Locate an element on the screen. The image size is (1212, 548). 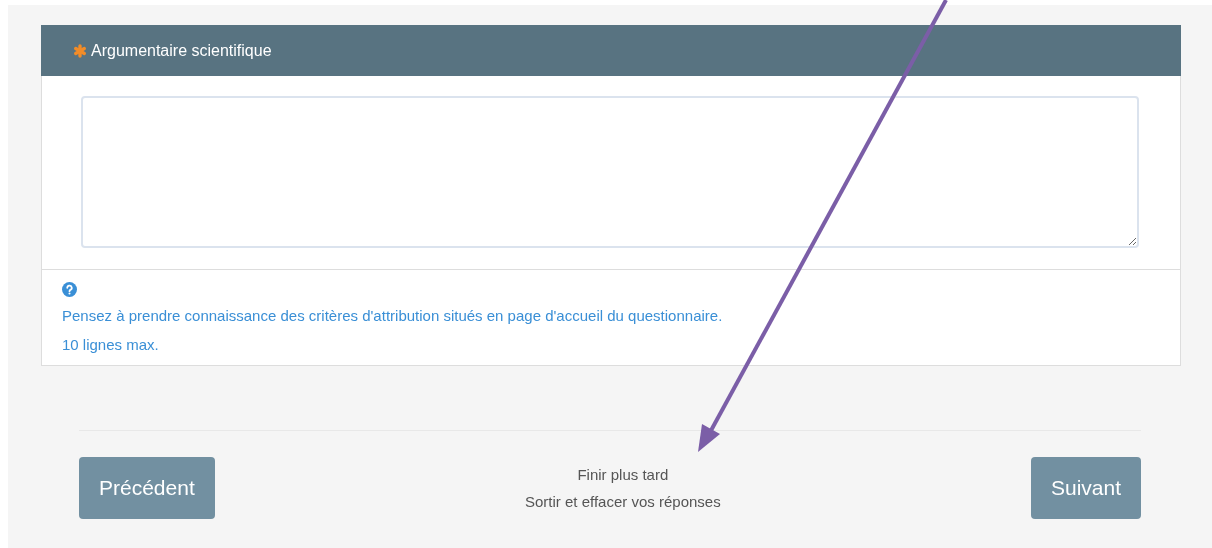
help-icon is located at coordinates (69, 289).